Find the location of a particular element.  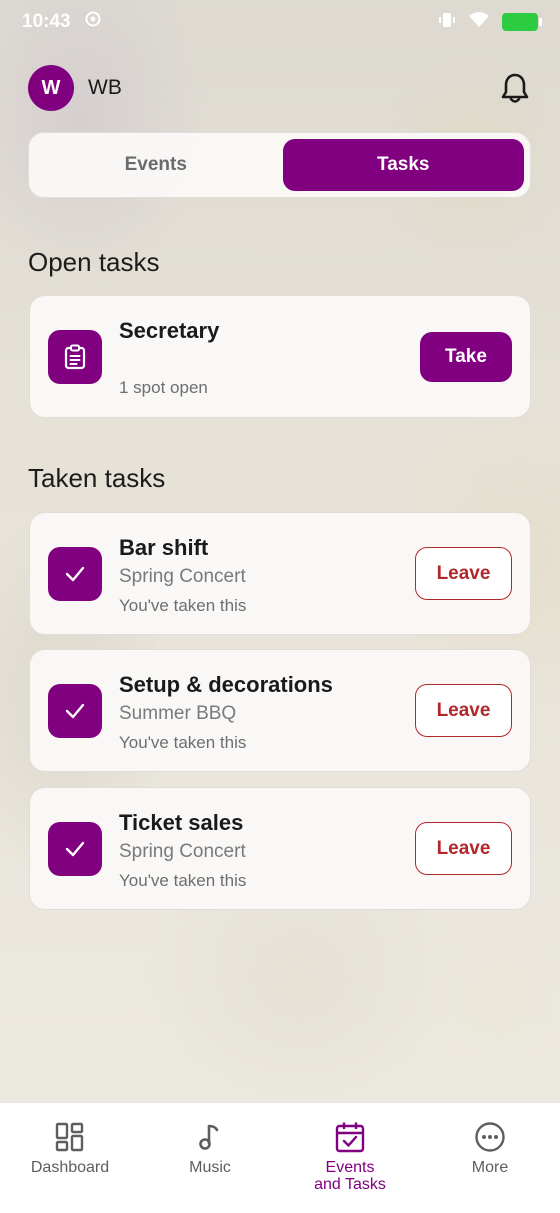

vibrate-icon is located at coordinates (447, 22).